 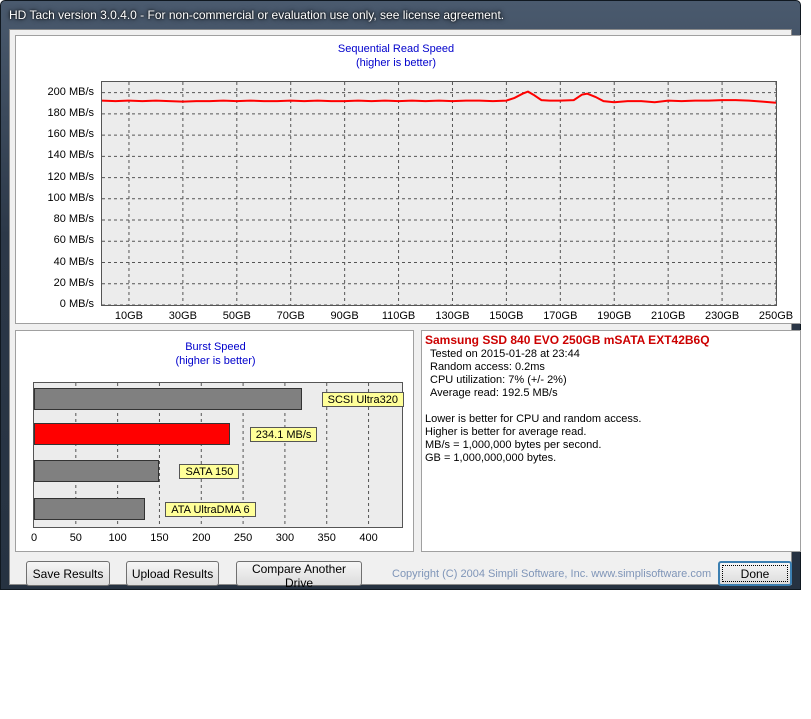 I want to click on y-tick-label: 180 MB/s, so click(x=70, y=112).